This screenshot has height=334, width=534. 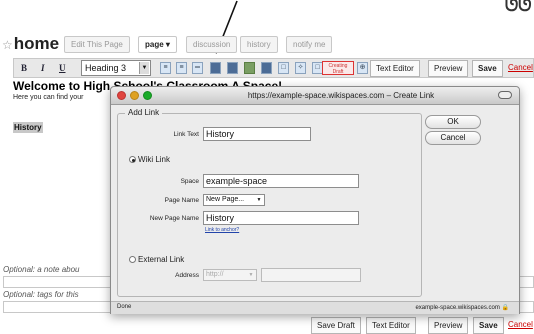 I want to click on wiki-link-label: Wiki Link, so click(x=154, y=159).